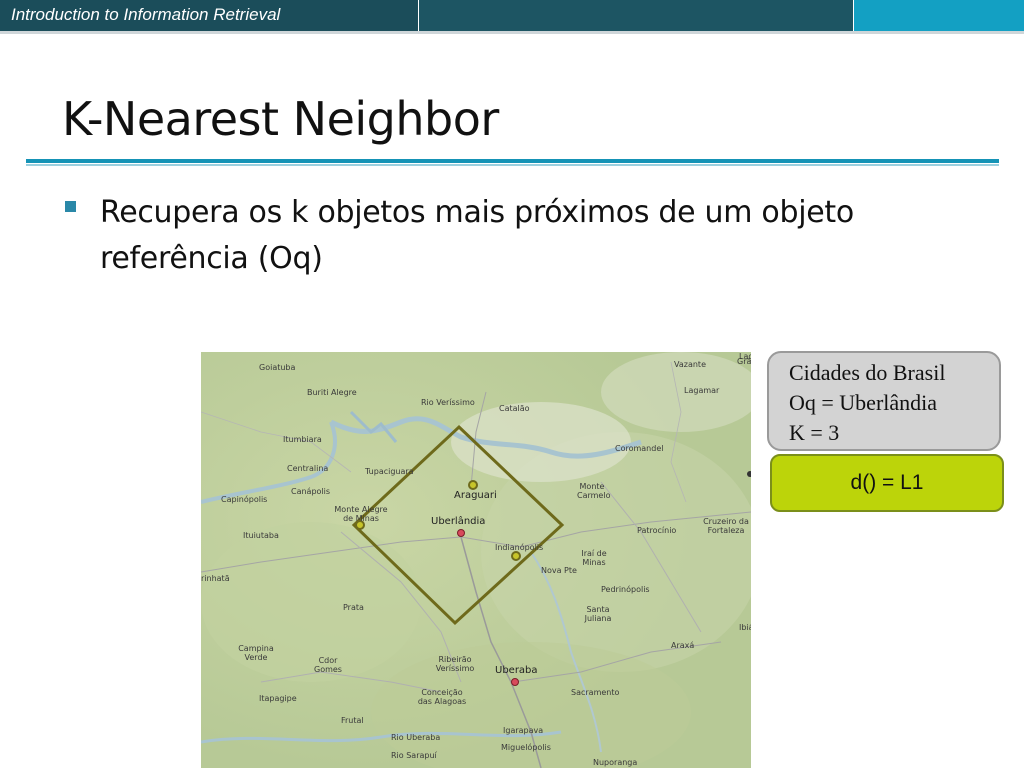 This screenshot has width=1024, height=768. Describe the element at coordinates (636, 15) in the screenshot. I see `header-segment-middle` at that location.